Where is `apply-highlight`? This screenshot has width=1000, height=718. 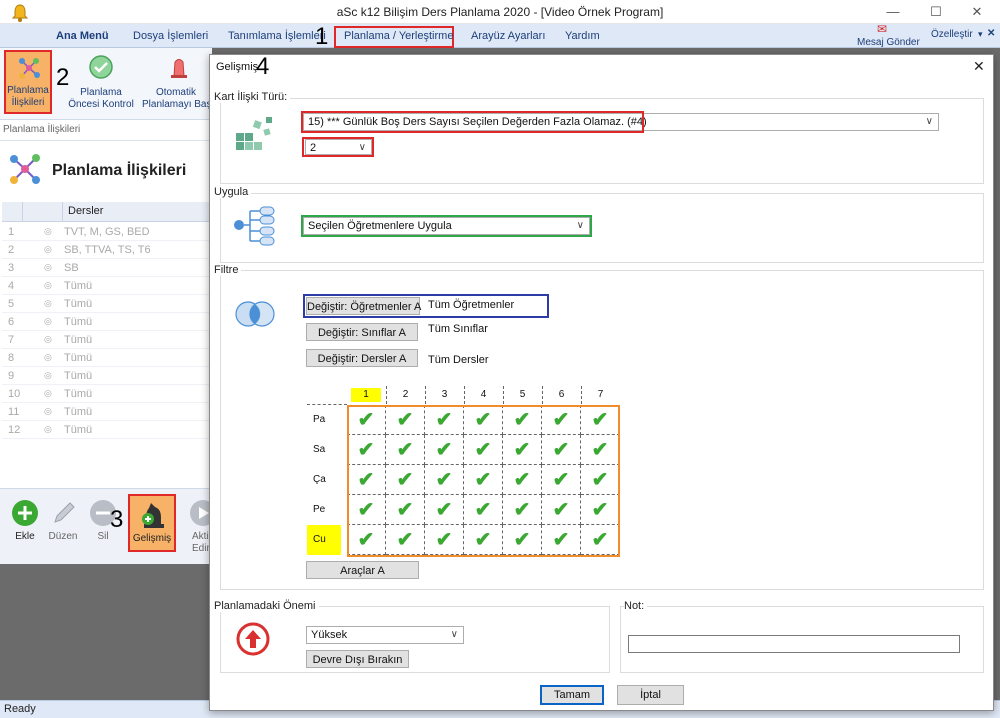
apply-highlight is located at coordinates (446, 226).